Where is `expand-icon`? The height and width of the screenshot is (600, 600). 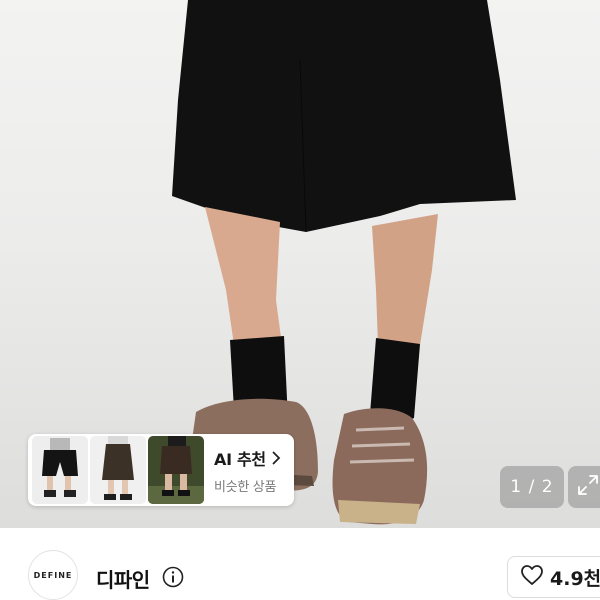 expand-icon is located at coordinates (588, 487).